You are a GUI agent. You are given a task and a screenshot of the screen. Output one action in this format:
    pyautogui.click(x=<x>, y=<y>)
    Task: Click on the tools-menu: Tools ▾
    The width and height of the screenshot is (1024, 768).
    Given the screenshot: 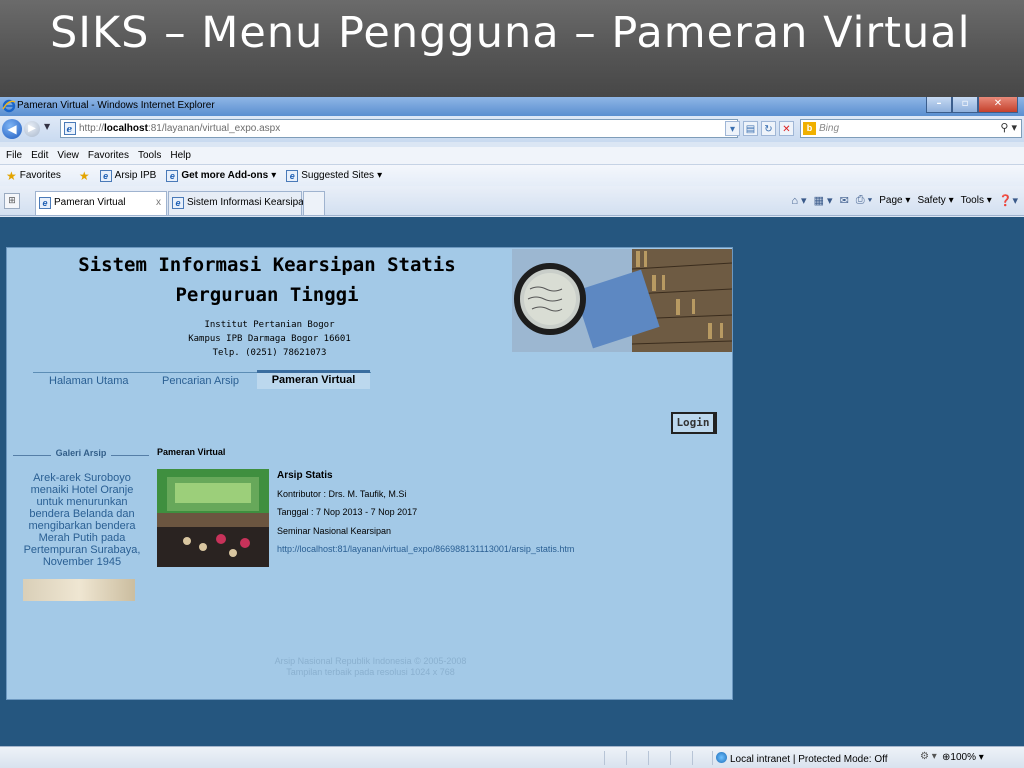 What is the action you would take?
    pyautogui.click(x=976, y=200)
    